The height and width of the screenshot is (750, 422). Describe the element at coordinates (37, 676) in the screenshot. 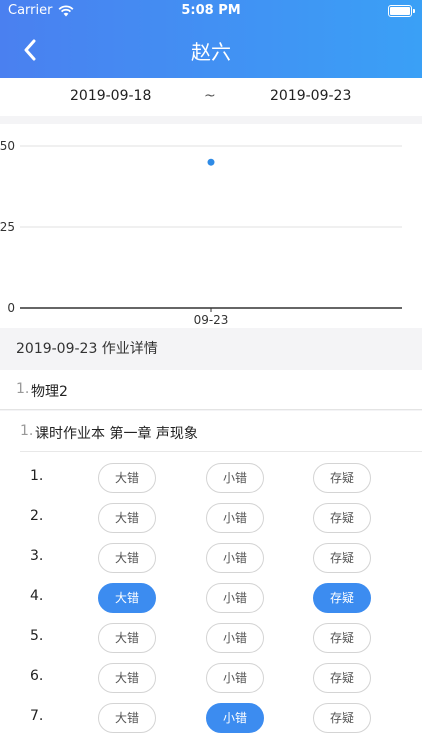

I see `question-number: 6.` at that location.